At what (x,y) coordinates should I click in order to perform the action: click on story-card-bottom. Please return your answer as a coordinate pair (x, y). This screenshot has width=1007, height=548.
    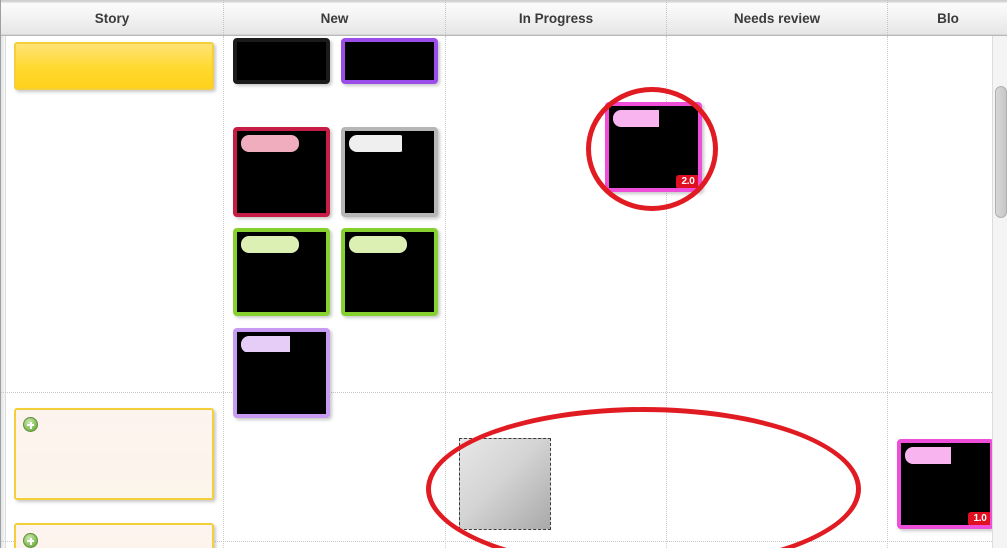
    Looking at the image, I should click on (114, 535).